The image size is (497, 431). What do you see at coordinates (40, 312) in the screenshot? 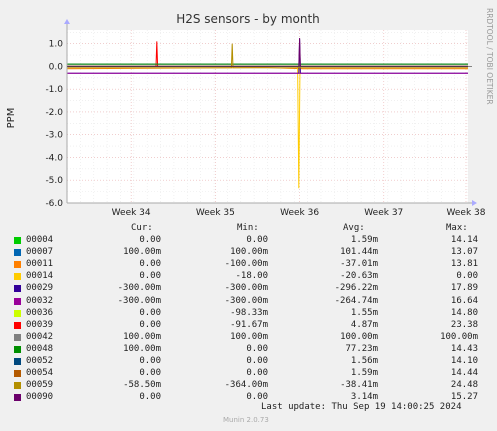
I see `legend-name: 00036` at bounding box center [40, 312].